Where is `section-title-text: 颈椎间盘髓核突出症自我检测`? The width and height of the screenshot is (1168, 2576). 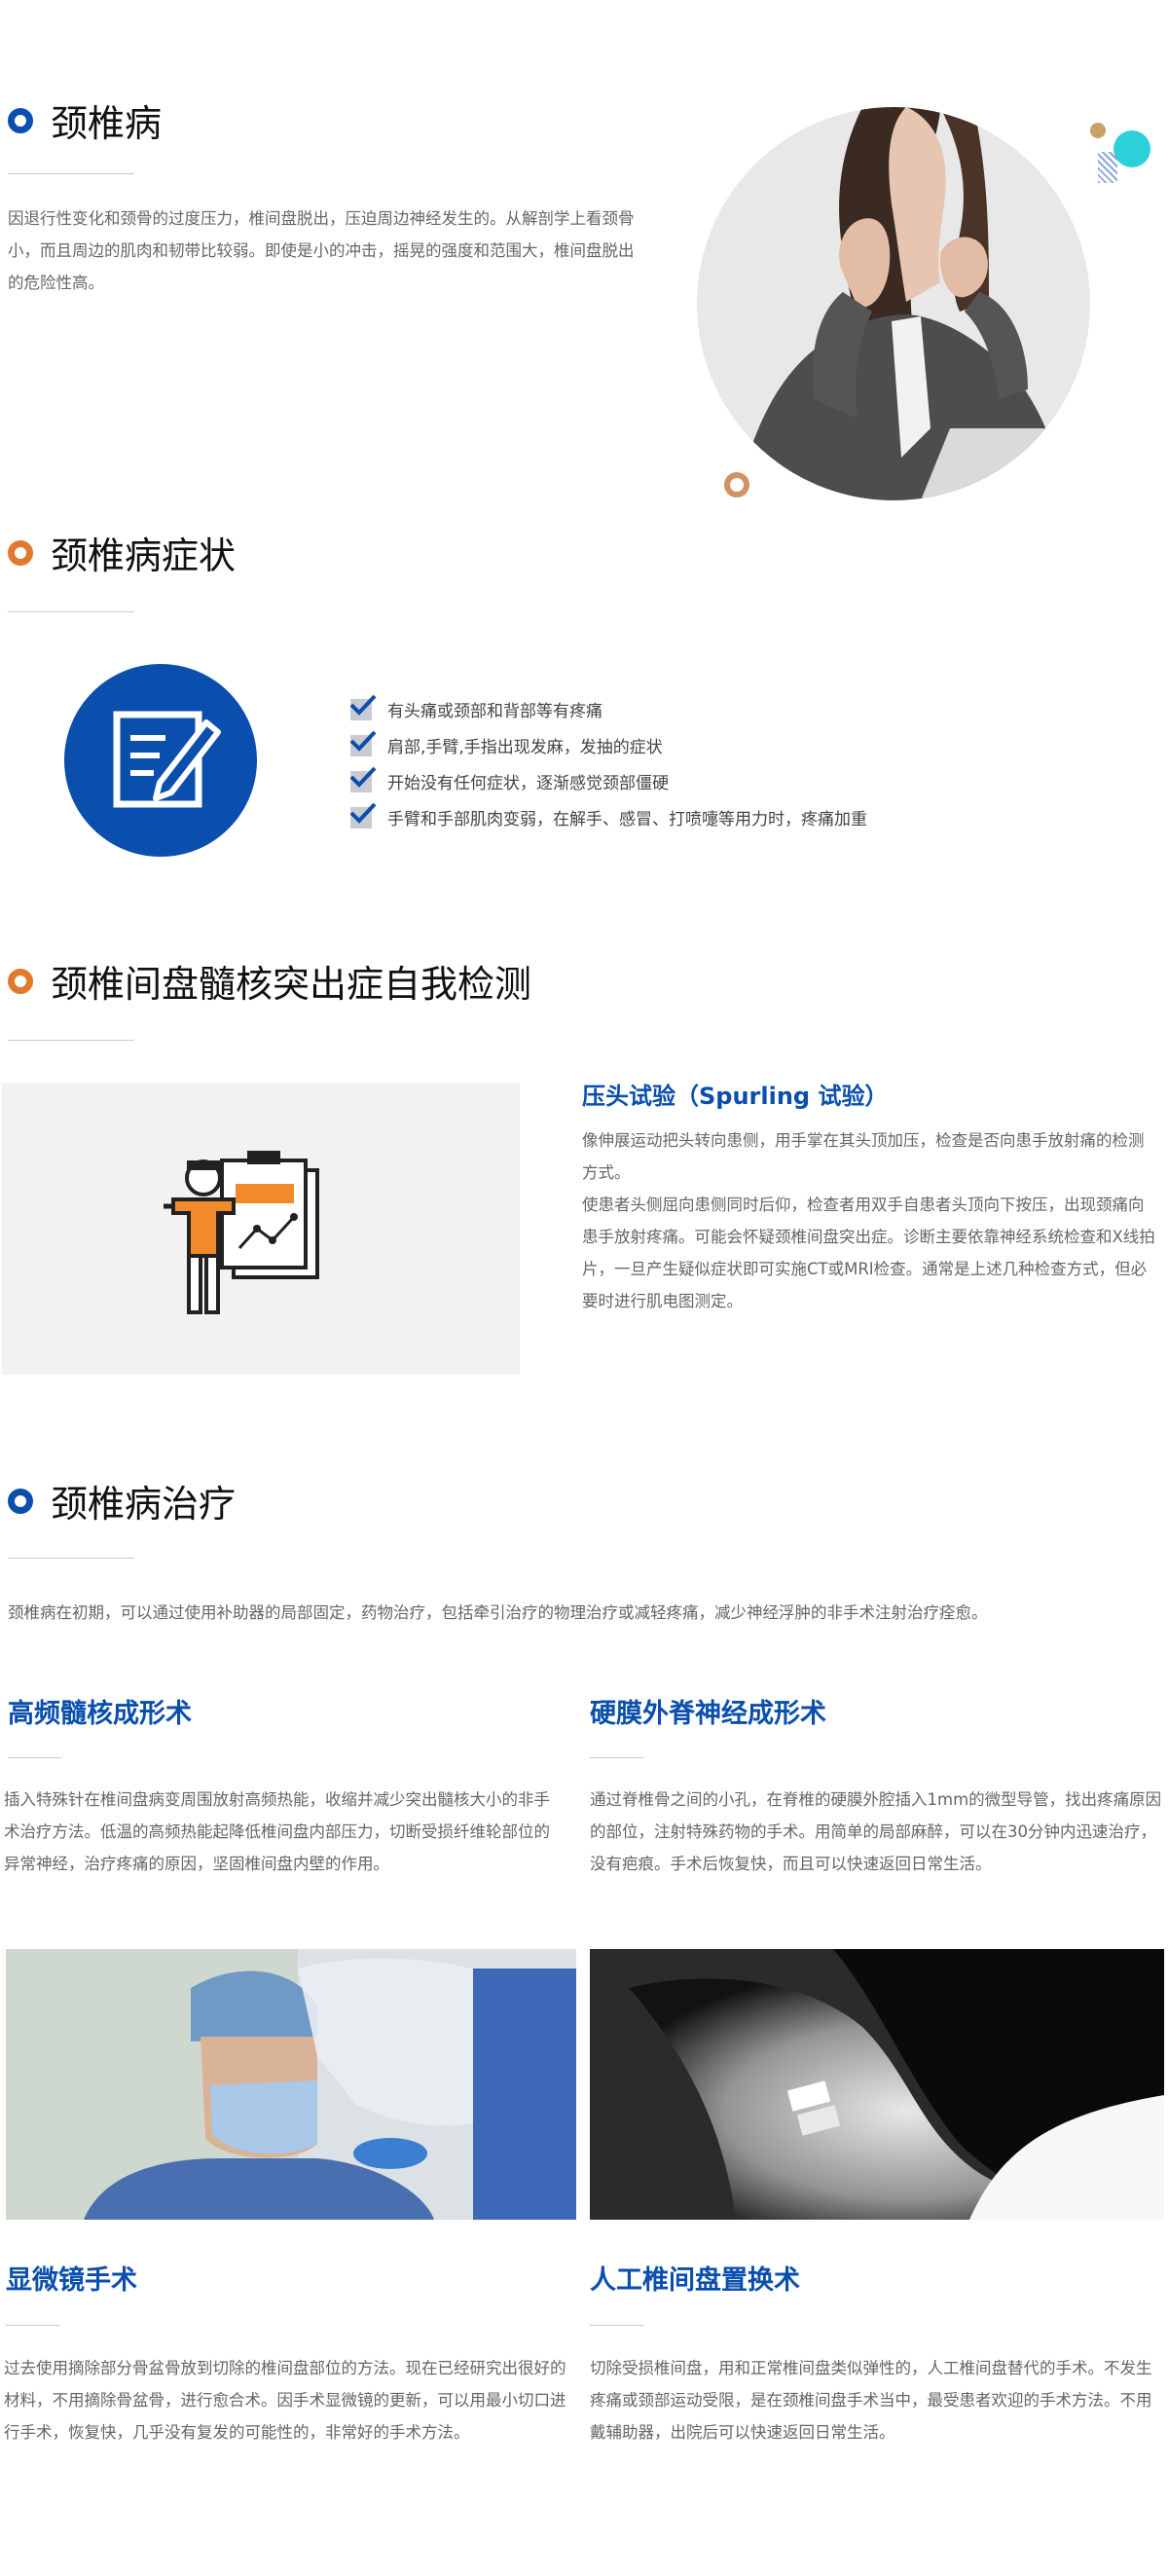
section-title-text: 颈椎间盘髓核突出症自我检测 is located at coordinates (292, 984).